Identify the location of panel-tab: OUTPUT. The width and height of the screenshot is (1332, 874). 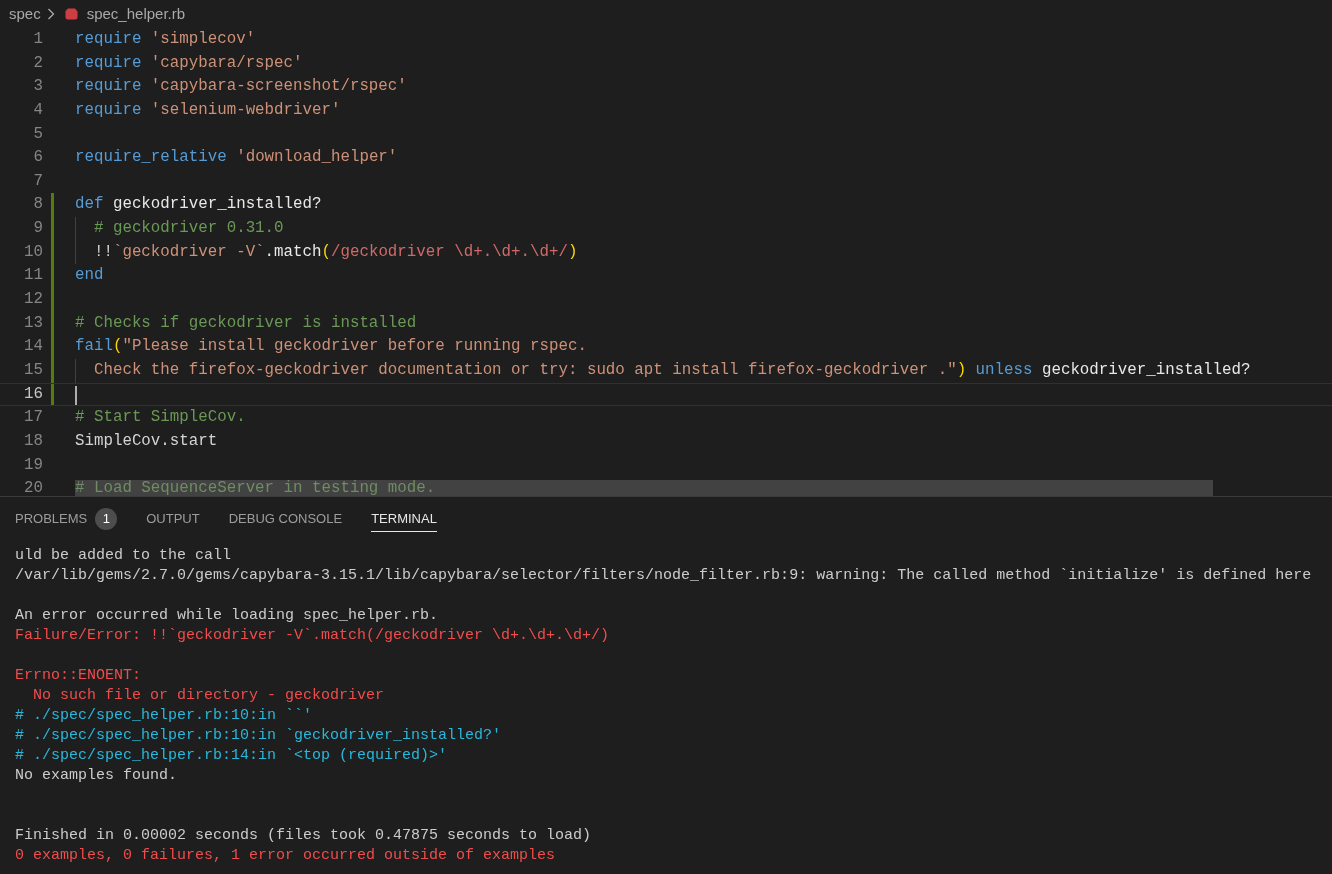
(173, 519).